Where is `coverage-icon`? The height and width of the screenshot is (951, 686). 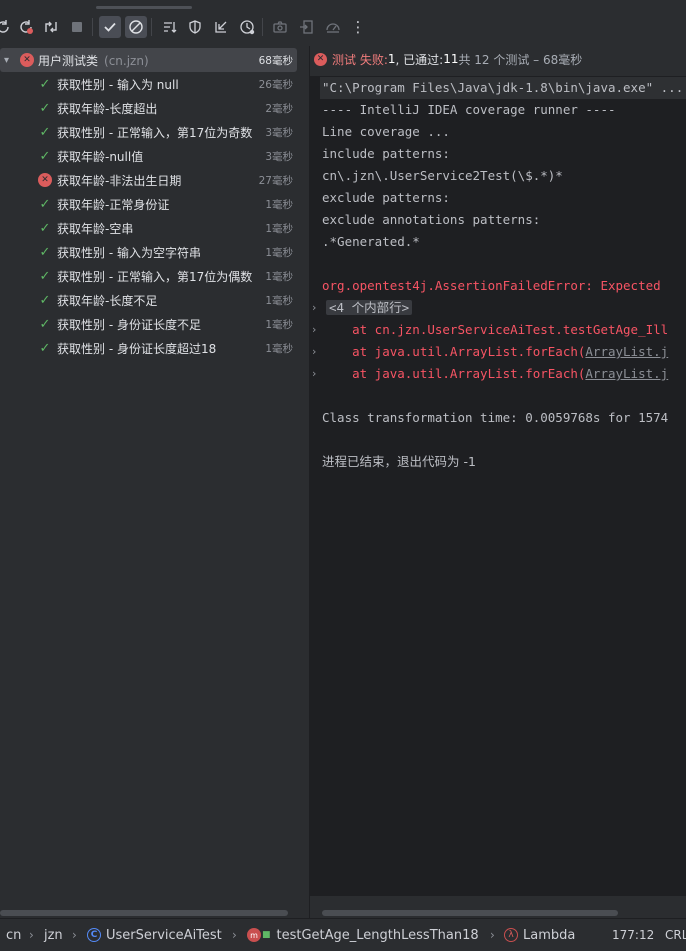 coverage-icon is located at coordinates (195, 27).